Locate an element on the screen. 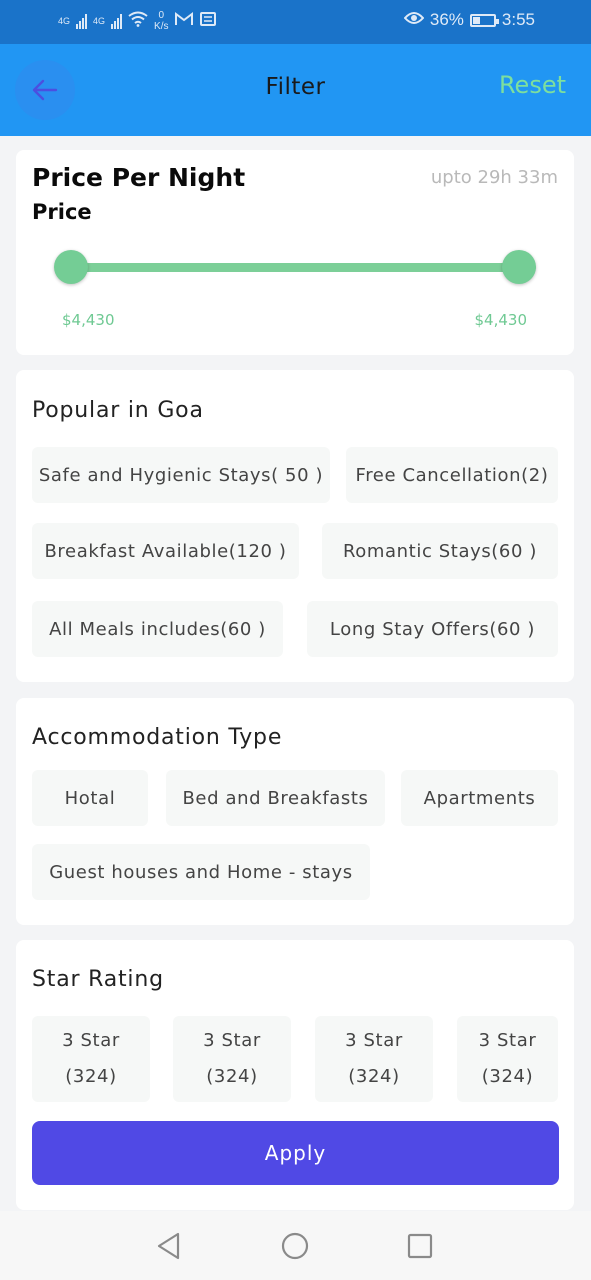 The height and width of the screenshot is (1280, 591). price-section-title: Price Per Night is located at coordinates (139, 177).